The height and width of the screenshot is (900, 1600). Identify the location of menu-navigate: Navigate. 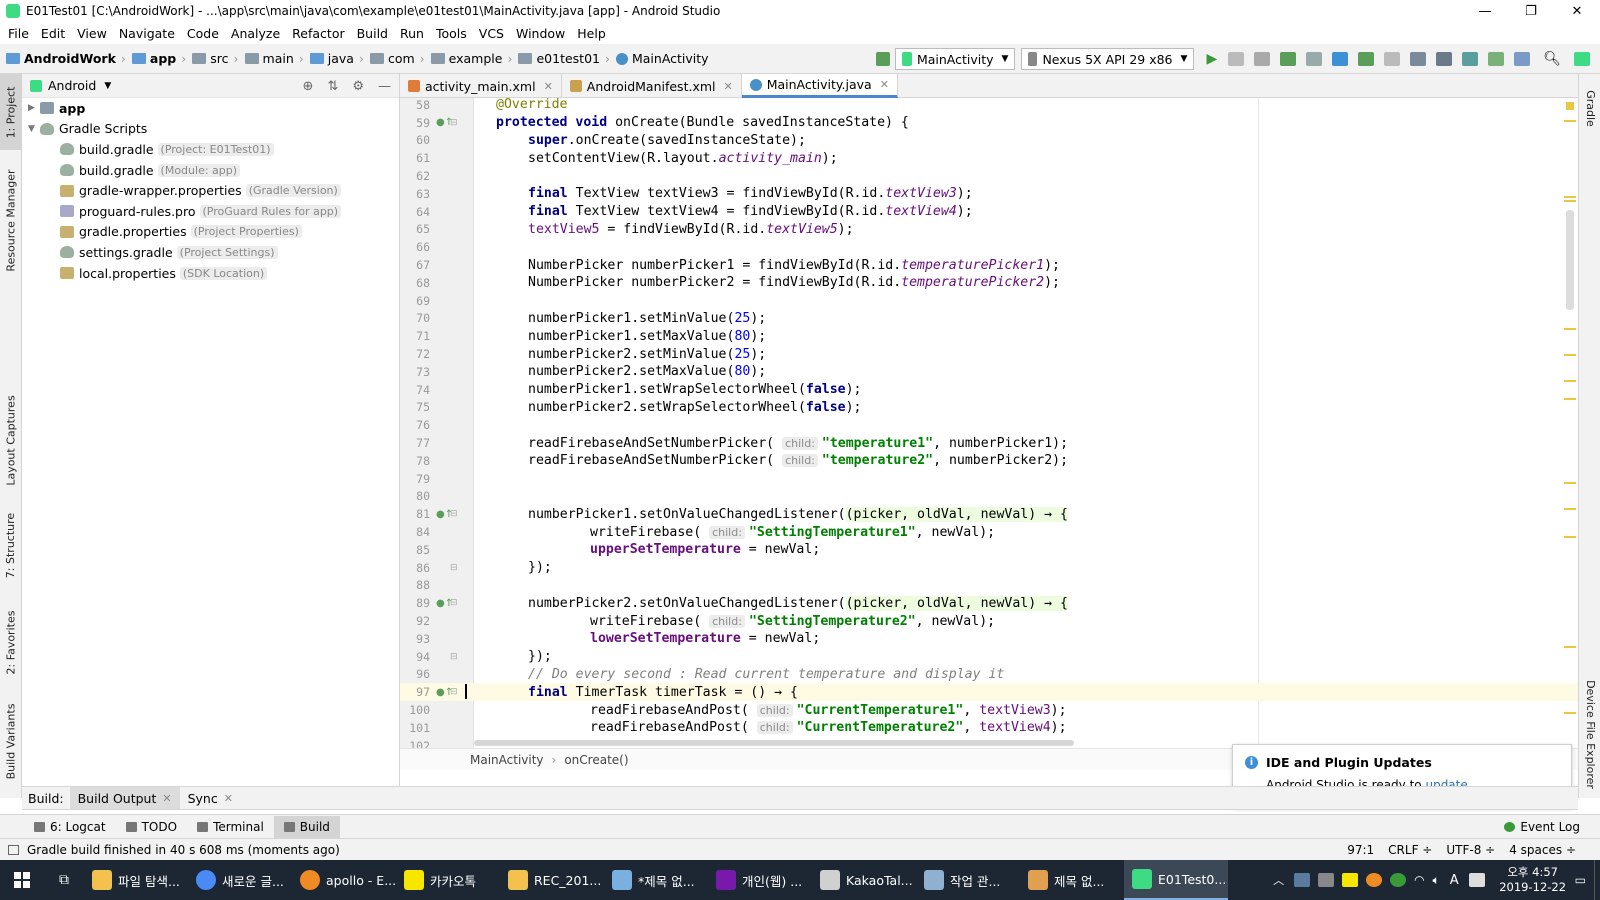
(147, 33).